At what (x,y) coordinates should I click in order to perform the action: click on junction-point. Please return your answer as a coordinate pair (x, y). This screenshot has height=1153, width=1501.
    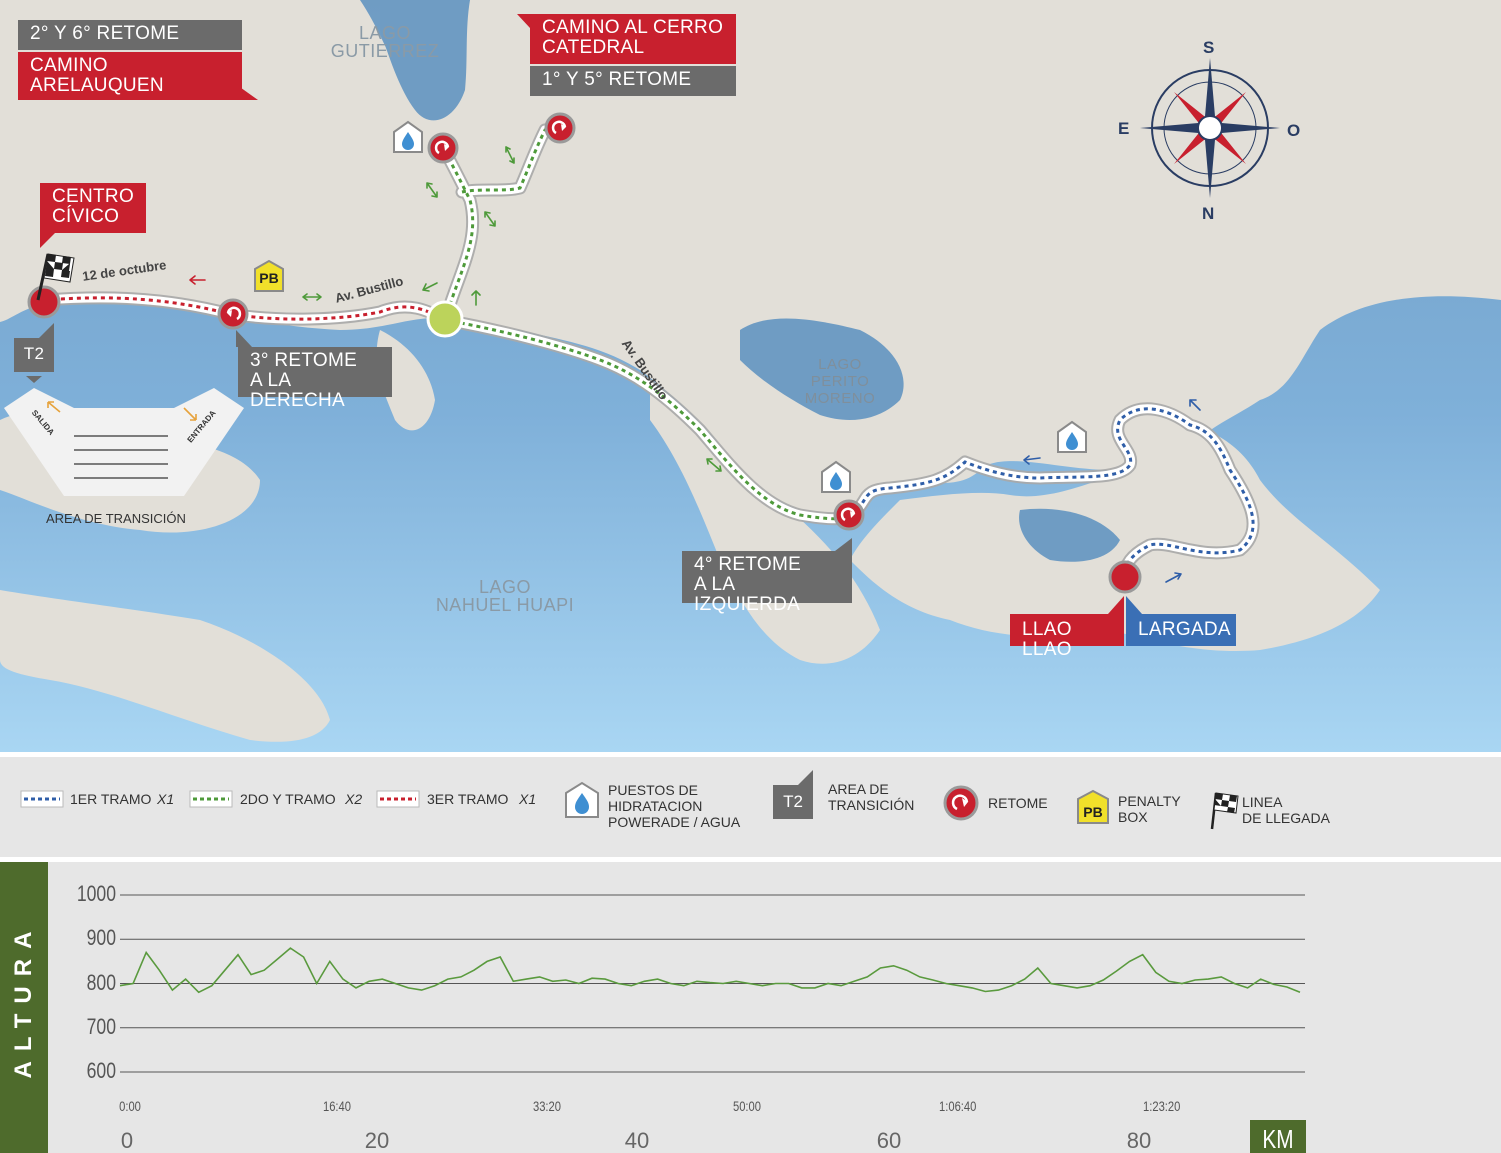
    Looking at the image, I should click on (445, 319).